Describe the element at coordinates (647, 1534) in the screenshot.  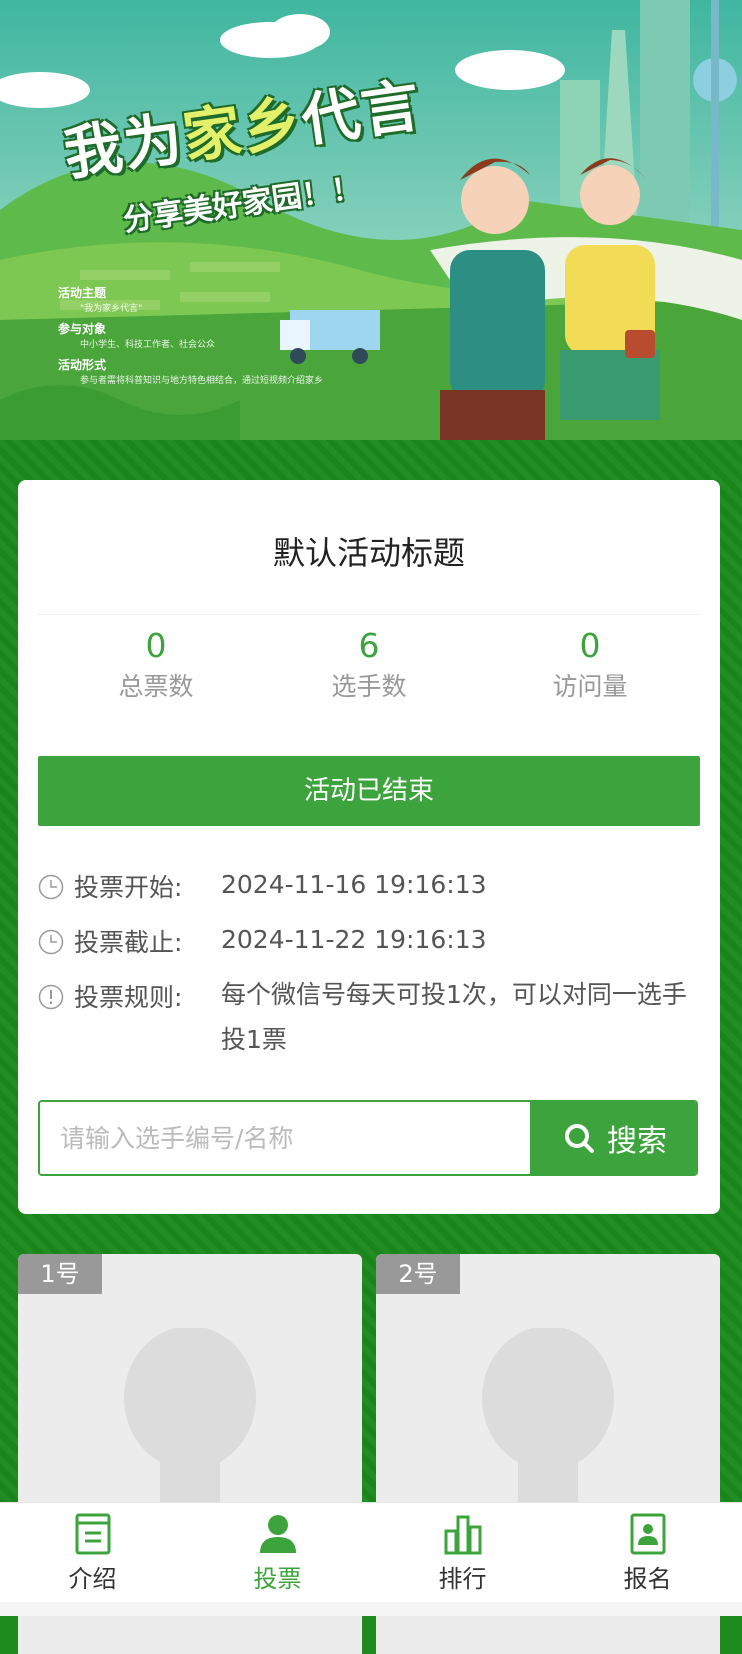
I see `id-card-icon` at that location.